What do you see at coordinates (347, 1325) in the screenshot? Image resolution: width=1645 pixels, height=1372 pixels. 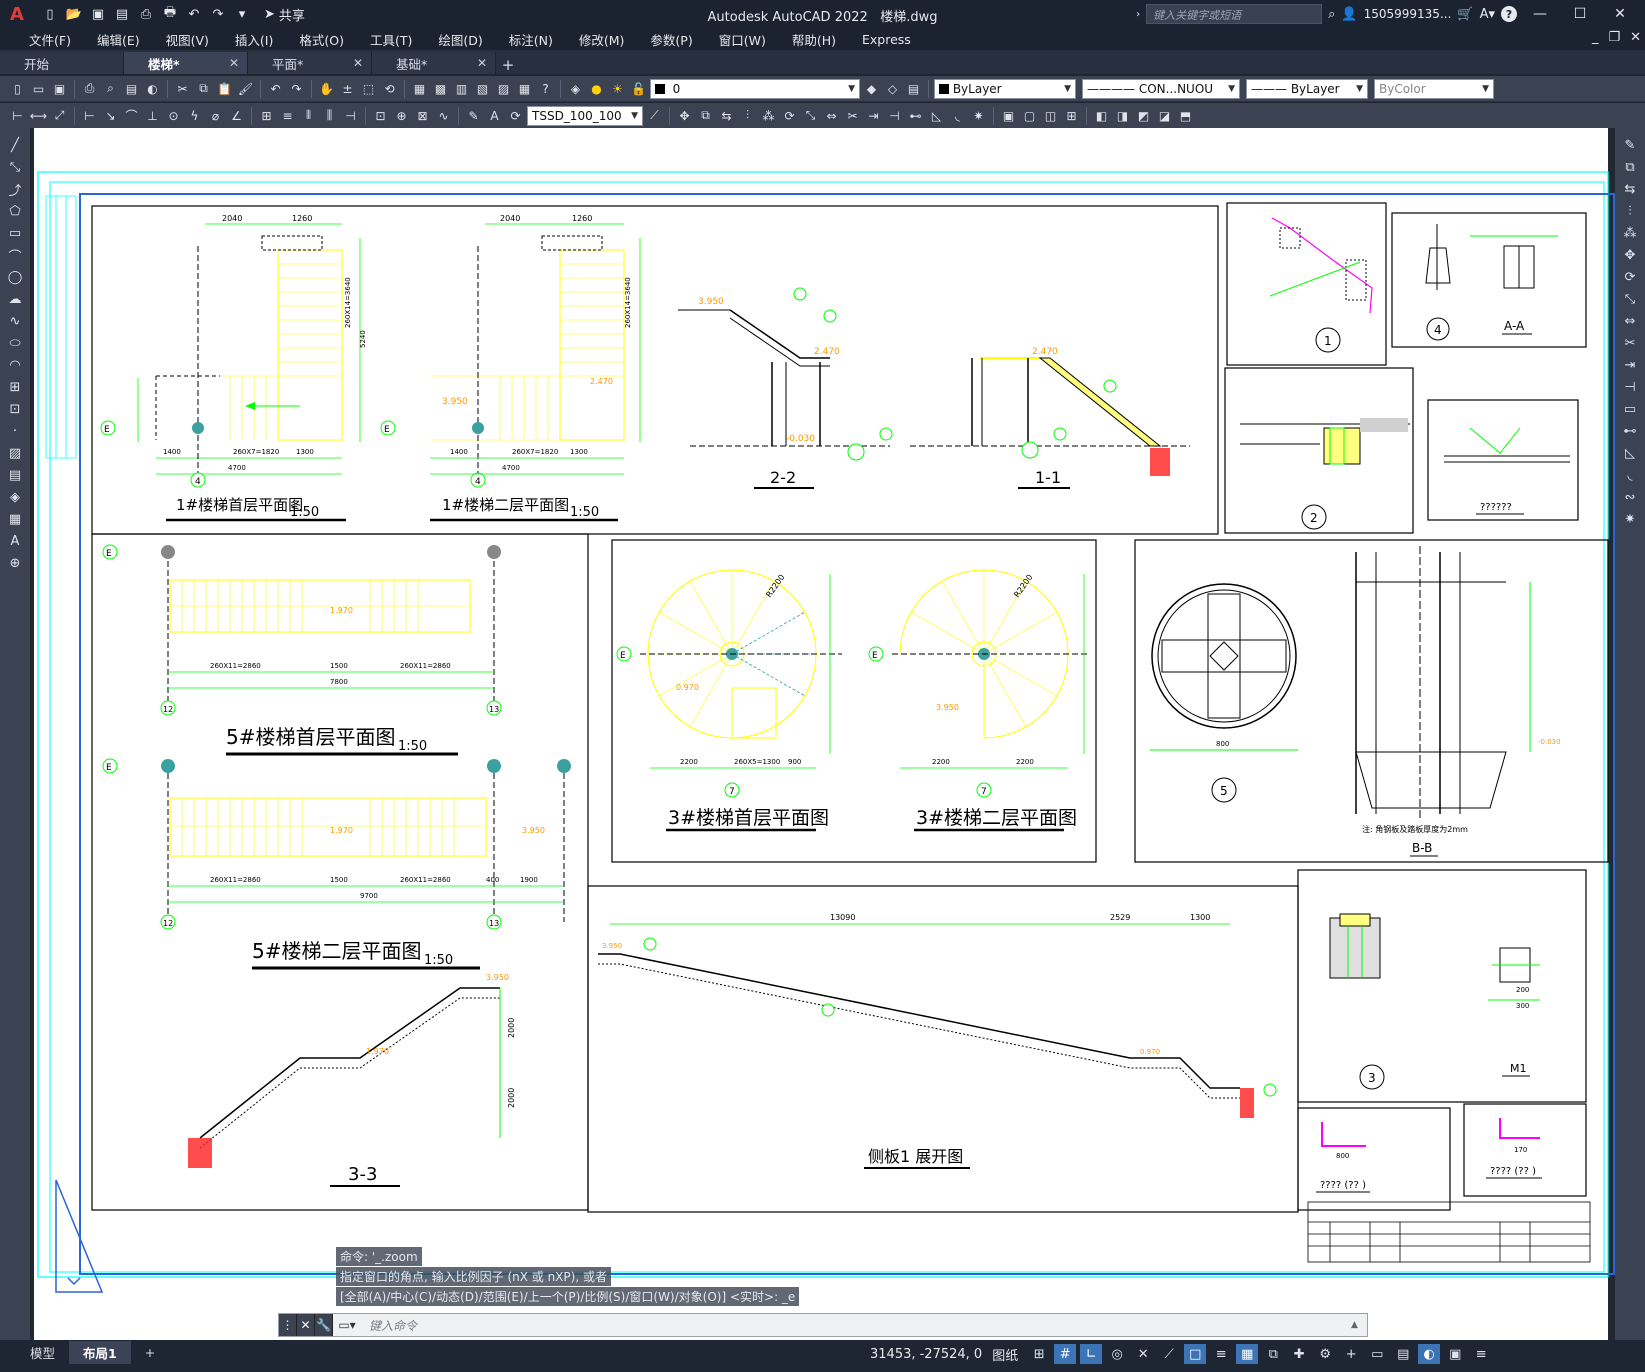 I see `command-prompt-icon: ▭▾` at bounding box center [347, 1325].